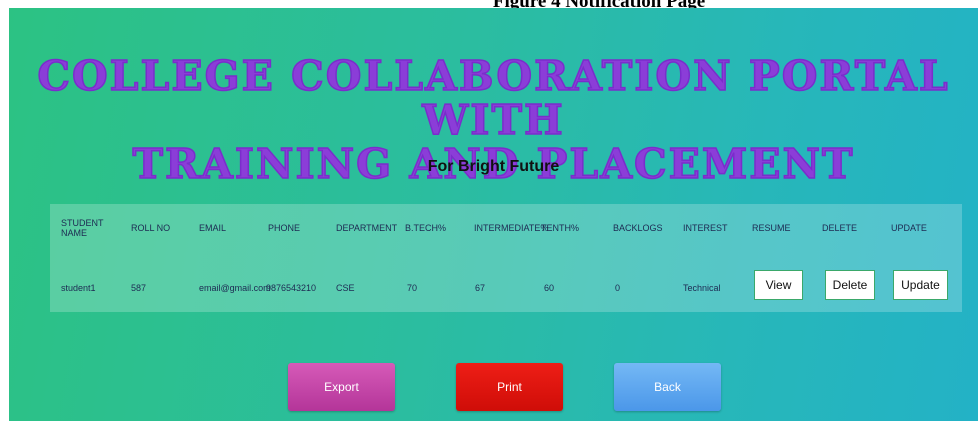 The width and height of the screenshot is (978, 421). I want to click on cell-phone: 9876543210, so click(291, 288).